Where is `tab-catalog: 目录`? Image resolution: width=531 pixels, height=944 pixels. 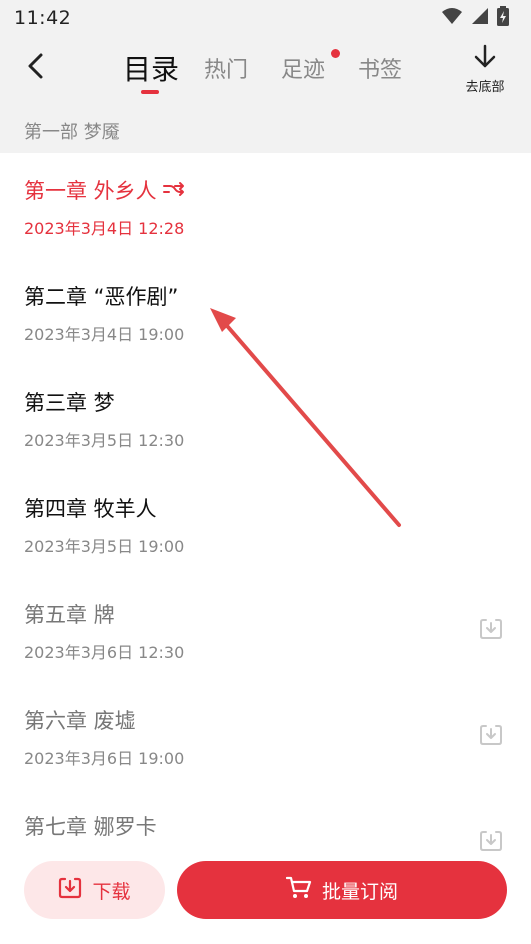
tab-catalog: 目录 is located at coordinates (151, 68).